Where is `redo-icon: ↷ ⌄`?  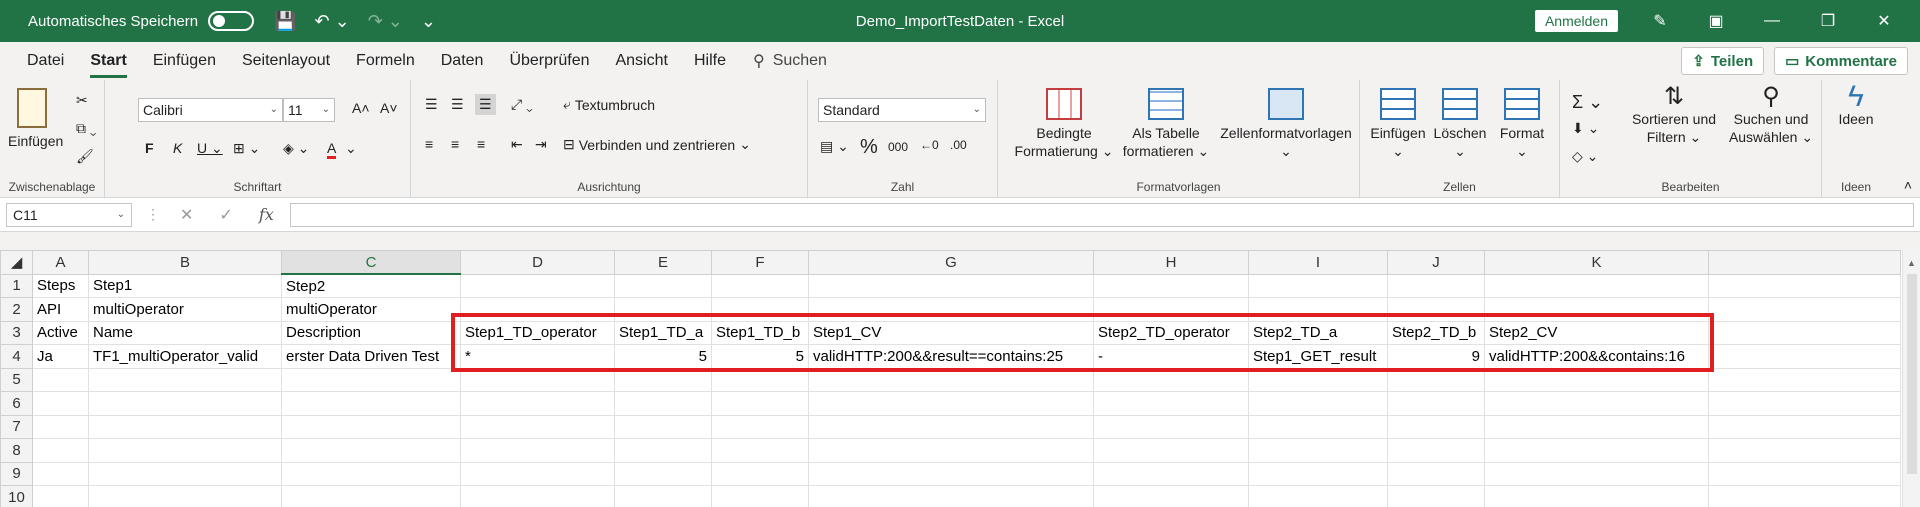
redo-icon: ↷ ⌄ is located at coordinates (385, 21).